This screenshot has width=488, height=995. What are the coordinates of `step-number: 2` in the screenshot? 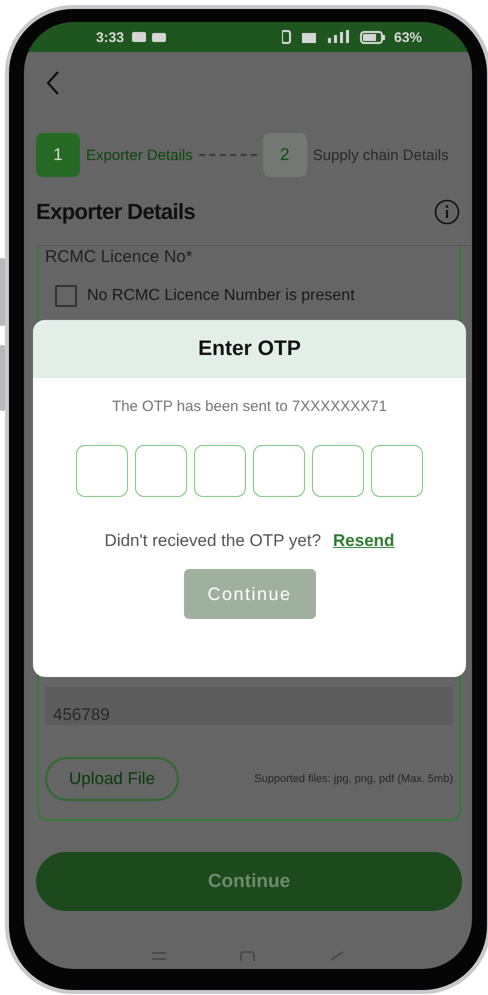 It's located at (284, 155).